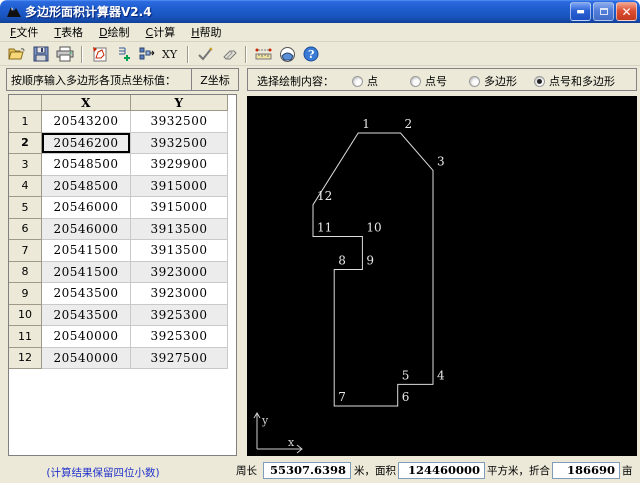 The height and width of the screenshot is (483, 640). Describe the element at coordinates (179, 251) in the screenshot. I see `cell-y-7: 3913500` at that location.